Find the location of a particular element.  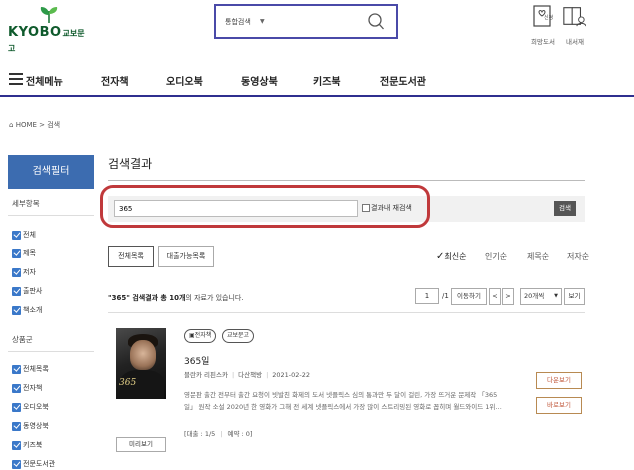

book-meta: 블란카 리핀스카 | 다산책방 | 2021-02-22 is located at coordinates (247, 375).